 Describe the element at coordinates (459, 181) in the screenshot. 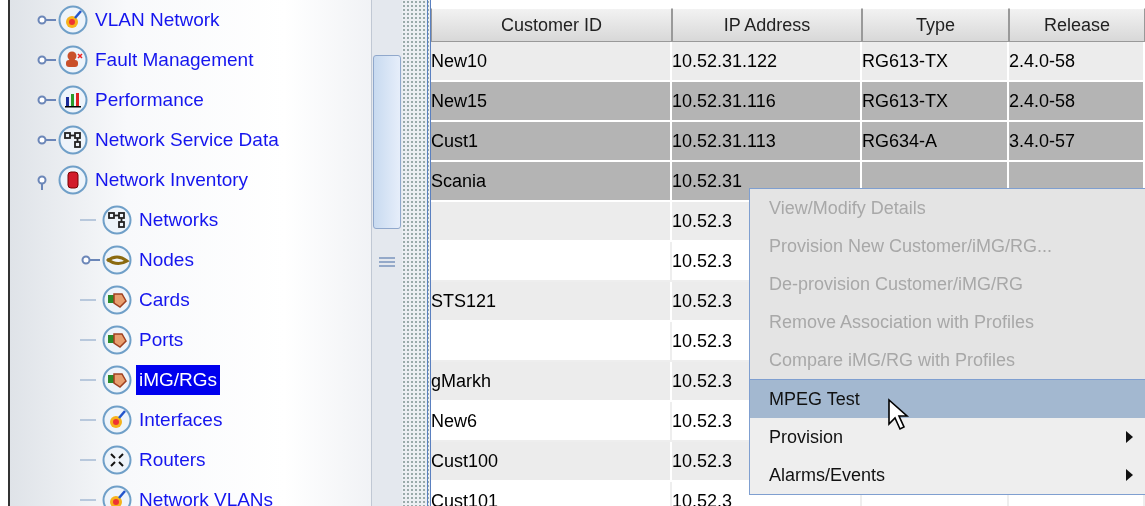

I see `table-cell: Scania` at that location.